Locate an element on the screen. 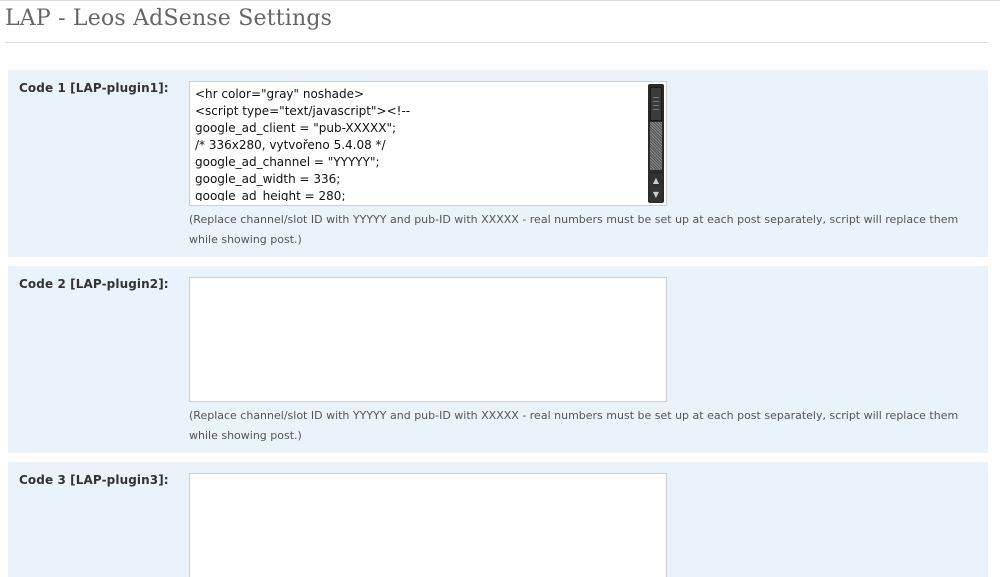 The image size is (1000, 577). title-divider is located at coordinates (496, 42).